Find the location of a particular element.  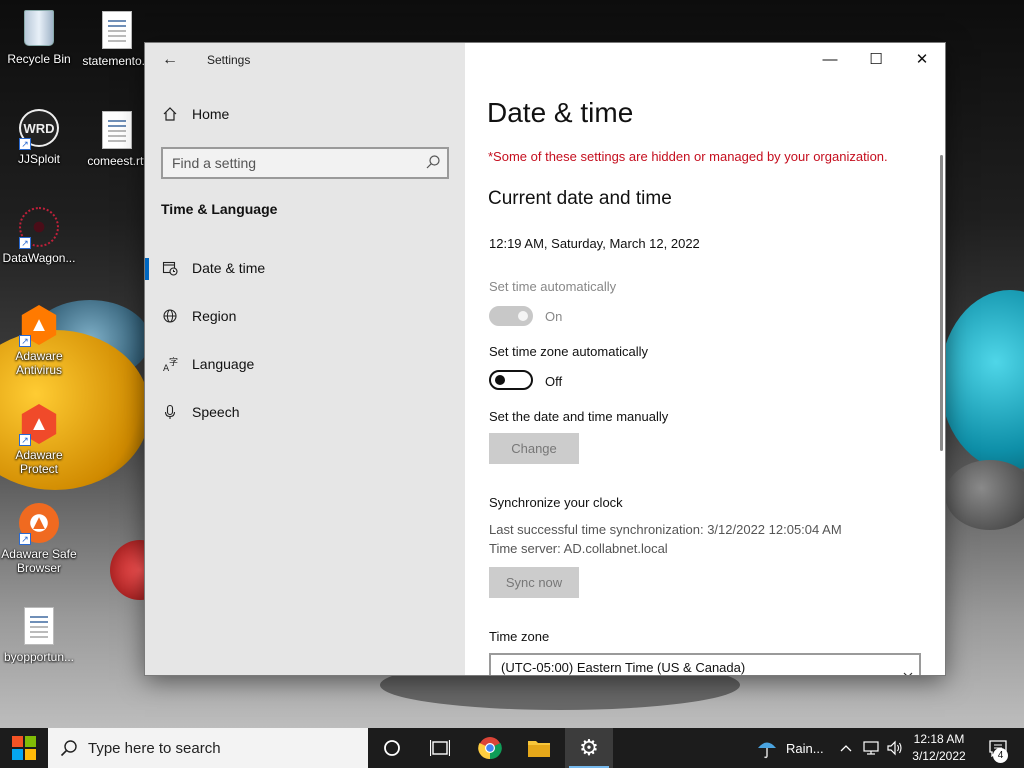

desktop-icon-label: Adaware Antivirus is located at coordinates (39, 363).